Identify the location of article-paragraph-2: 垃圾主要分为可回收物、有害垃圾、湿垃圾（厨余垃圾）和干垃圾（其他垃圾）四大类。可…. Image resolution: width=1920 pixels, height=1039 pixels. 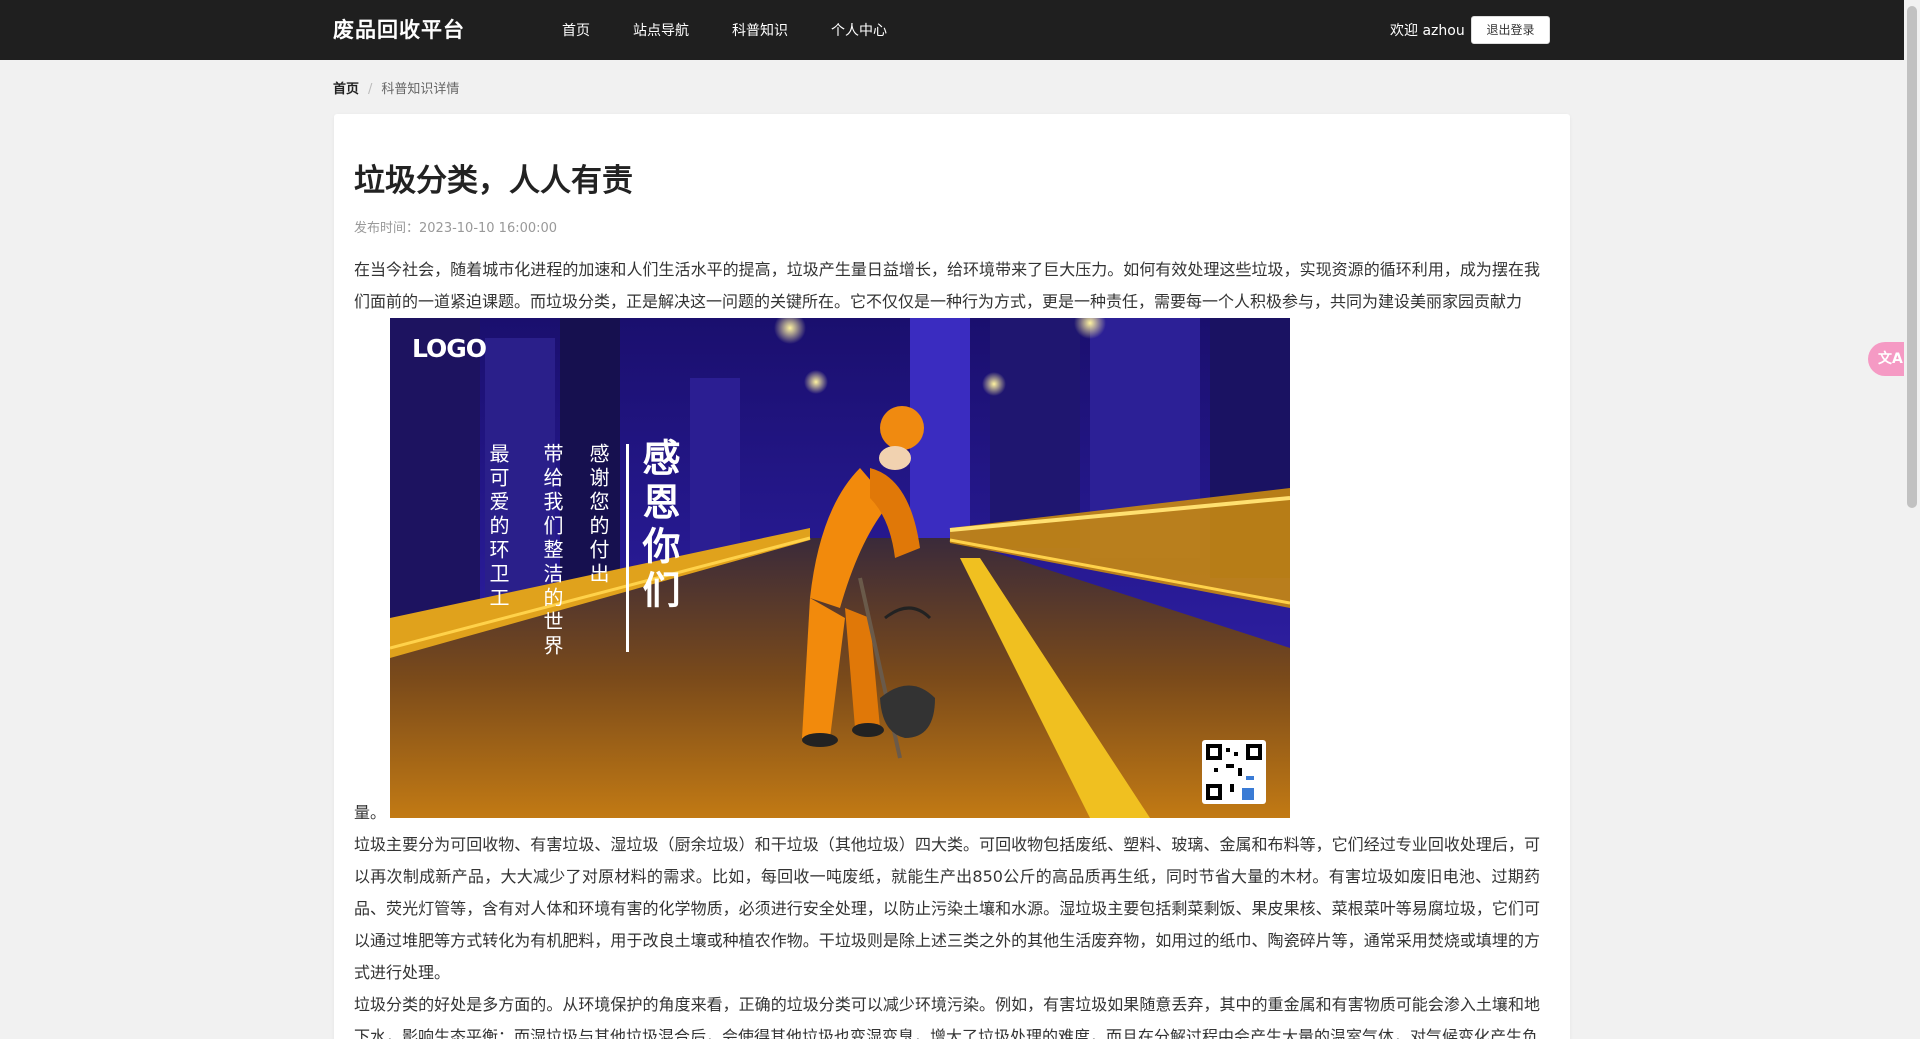
(947, 908).